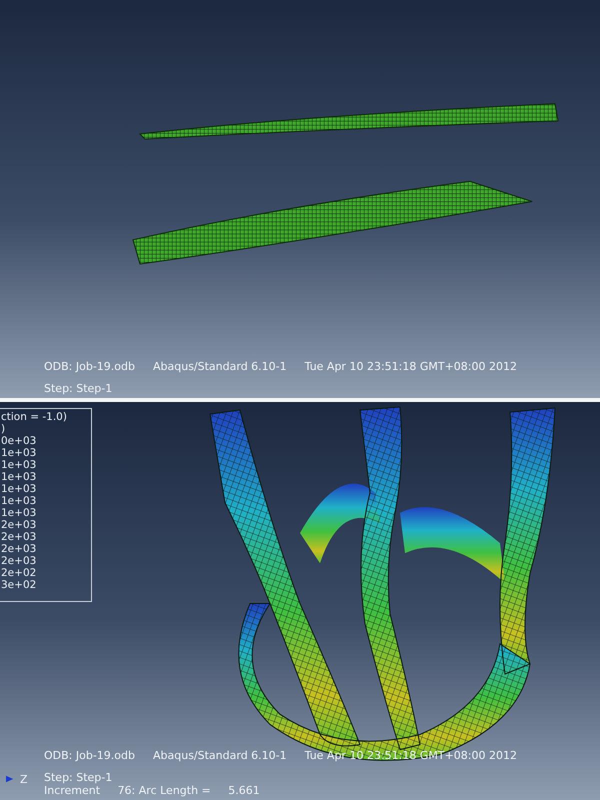 The width and height of the screenshot is (600, 800). I want to click on axis-label: Z, so click(24, 779).